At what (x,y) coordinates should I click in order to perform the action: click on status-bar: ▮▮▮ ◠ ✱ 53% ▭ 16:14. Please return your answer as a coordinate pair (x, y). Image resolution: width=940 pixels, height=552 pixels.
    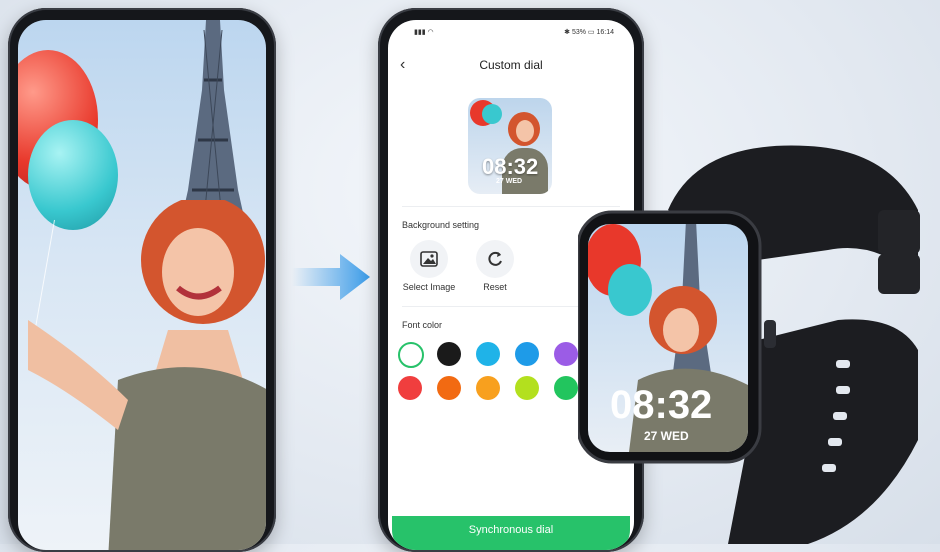
    Looking at the image, I should click on (511, 33).